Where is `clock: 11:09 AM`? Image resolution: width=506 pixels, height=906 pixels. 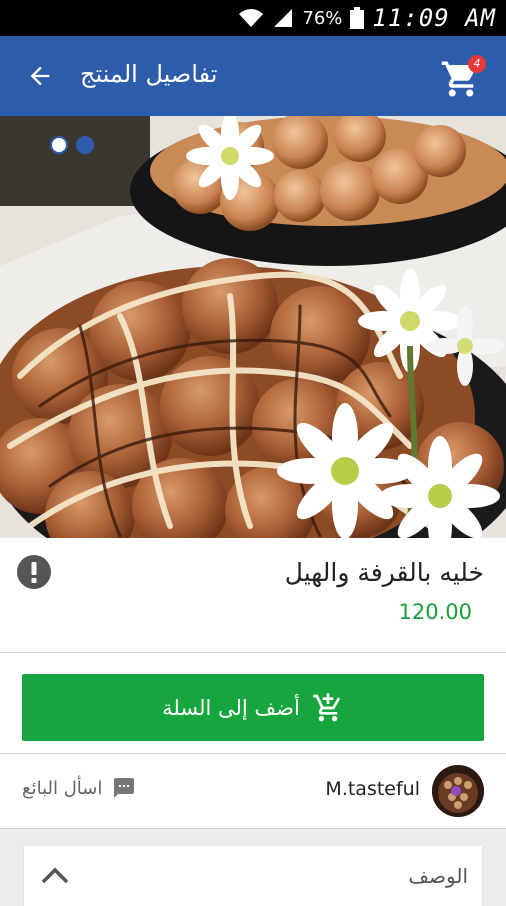 clock: 11:09 AM is located at coordinates (434, 18).